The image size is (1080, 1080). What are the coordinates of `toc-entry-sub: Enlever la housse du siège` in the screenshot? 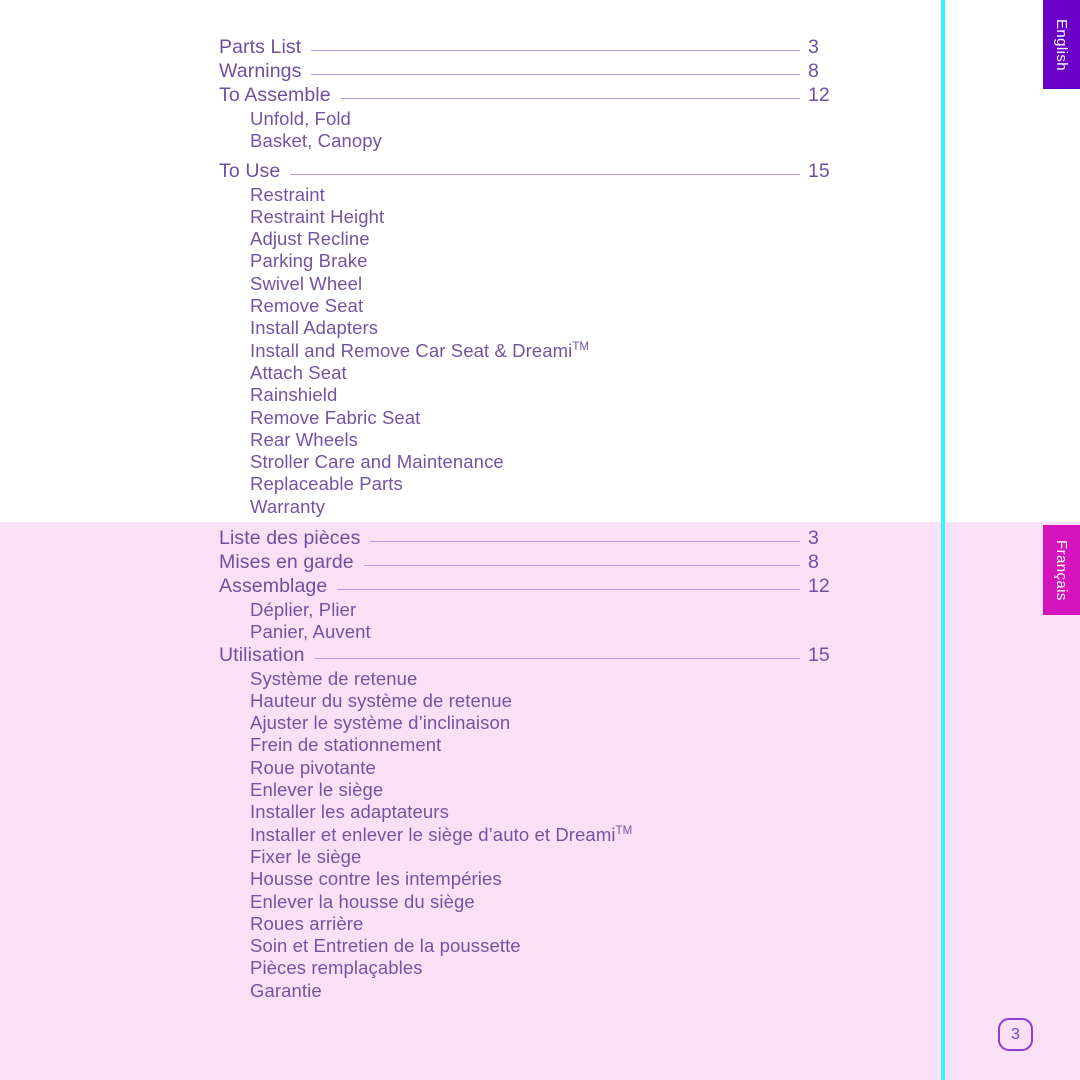 It's located at (526, 902).